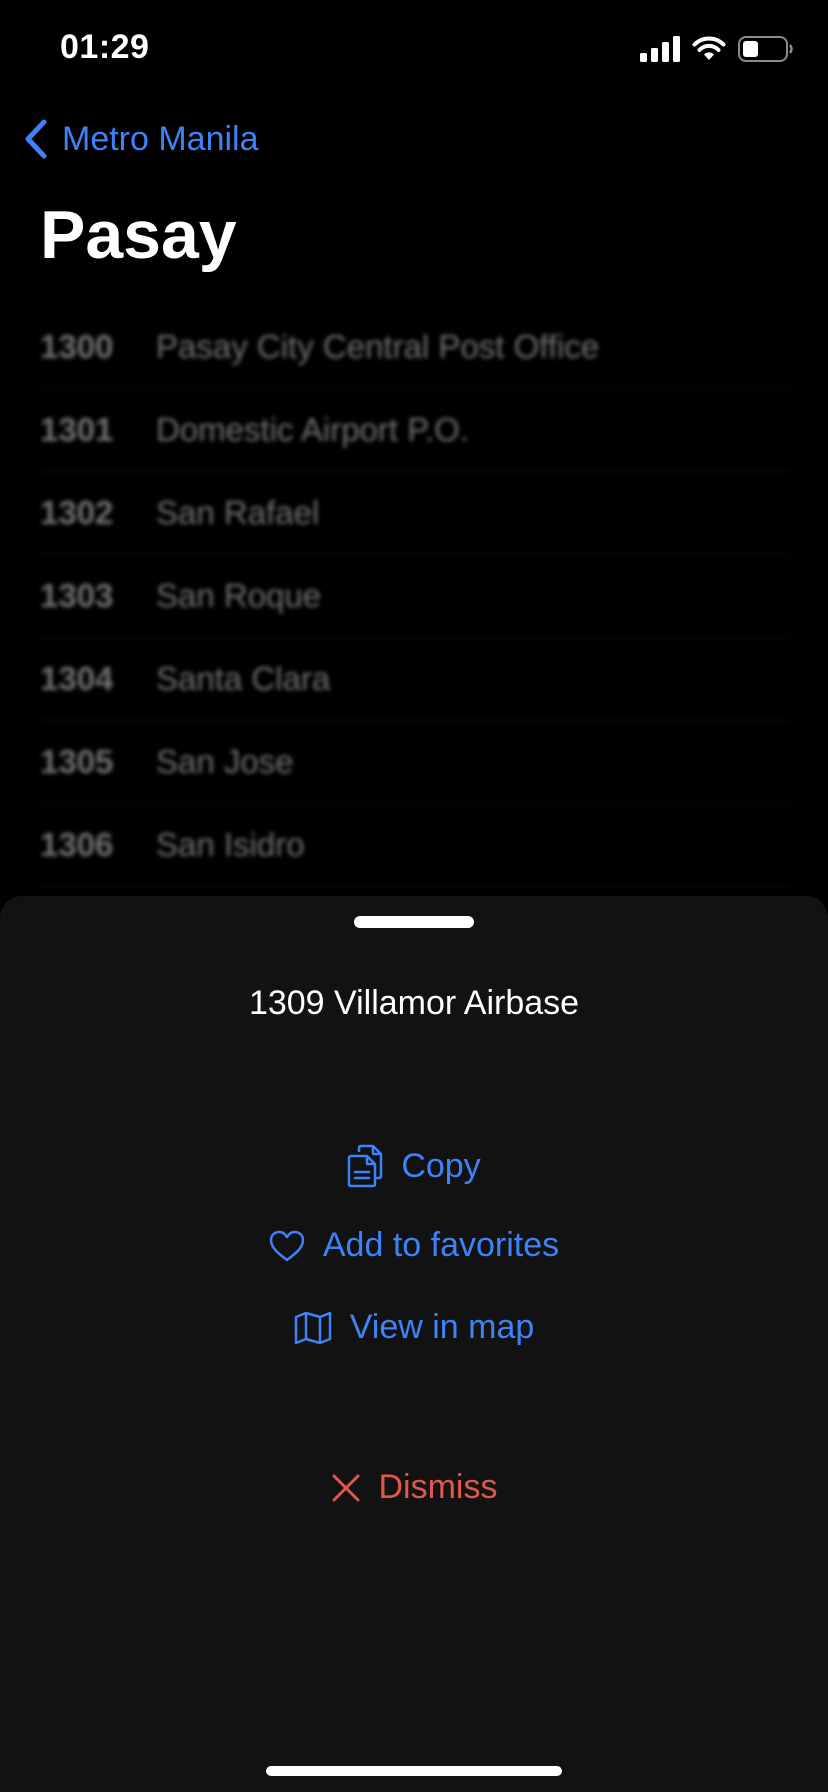 The width and height of the screenshot is (828, 1792). Describe the element at coordinates (414, 1771) in the screenshot. I see `home-indicator` at that location.